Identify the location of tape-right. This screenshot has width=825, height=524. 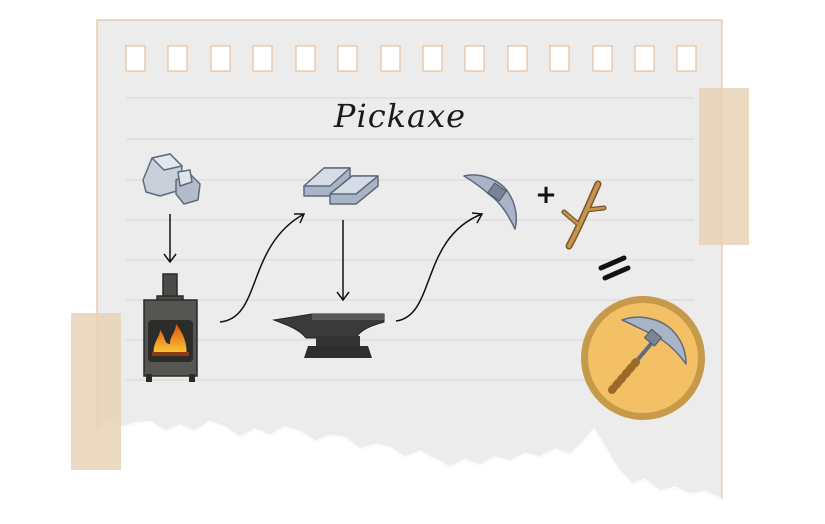
(724, 166).